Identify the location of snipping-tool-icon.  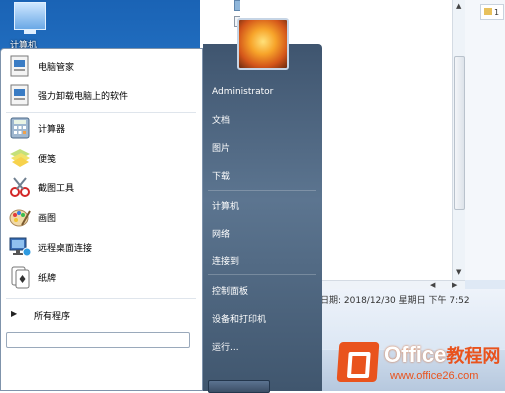
(20, 187).